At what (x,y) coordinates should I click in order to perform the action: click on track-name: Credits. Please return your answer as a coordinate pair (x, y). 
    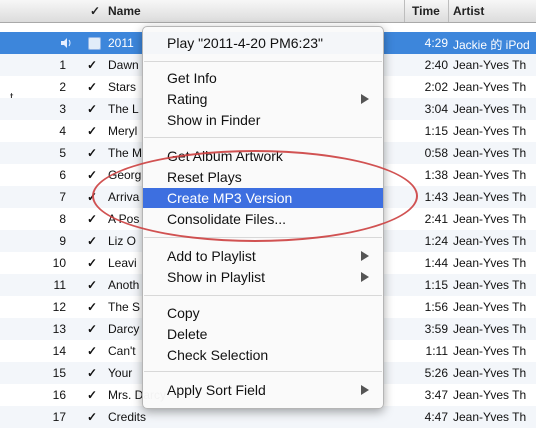
    Looking at the image, I should click on (127, 417).